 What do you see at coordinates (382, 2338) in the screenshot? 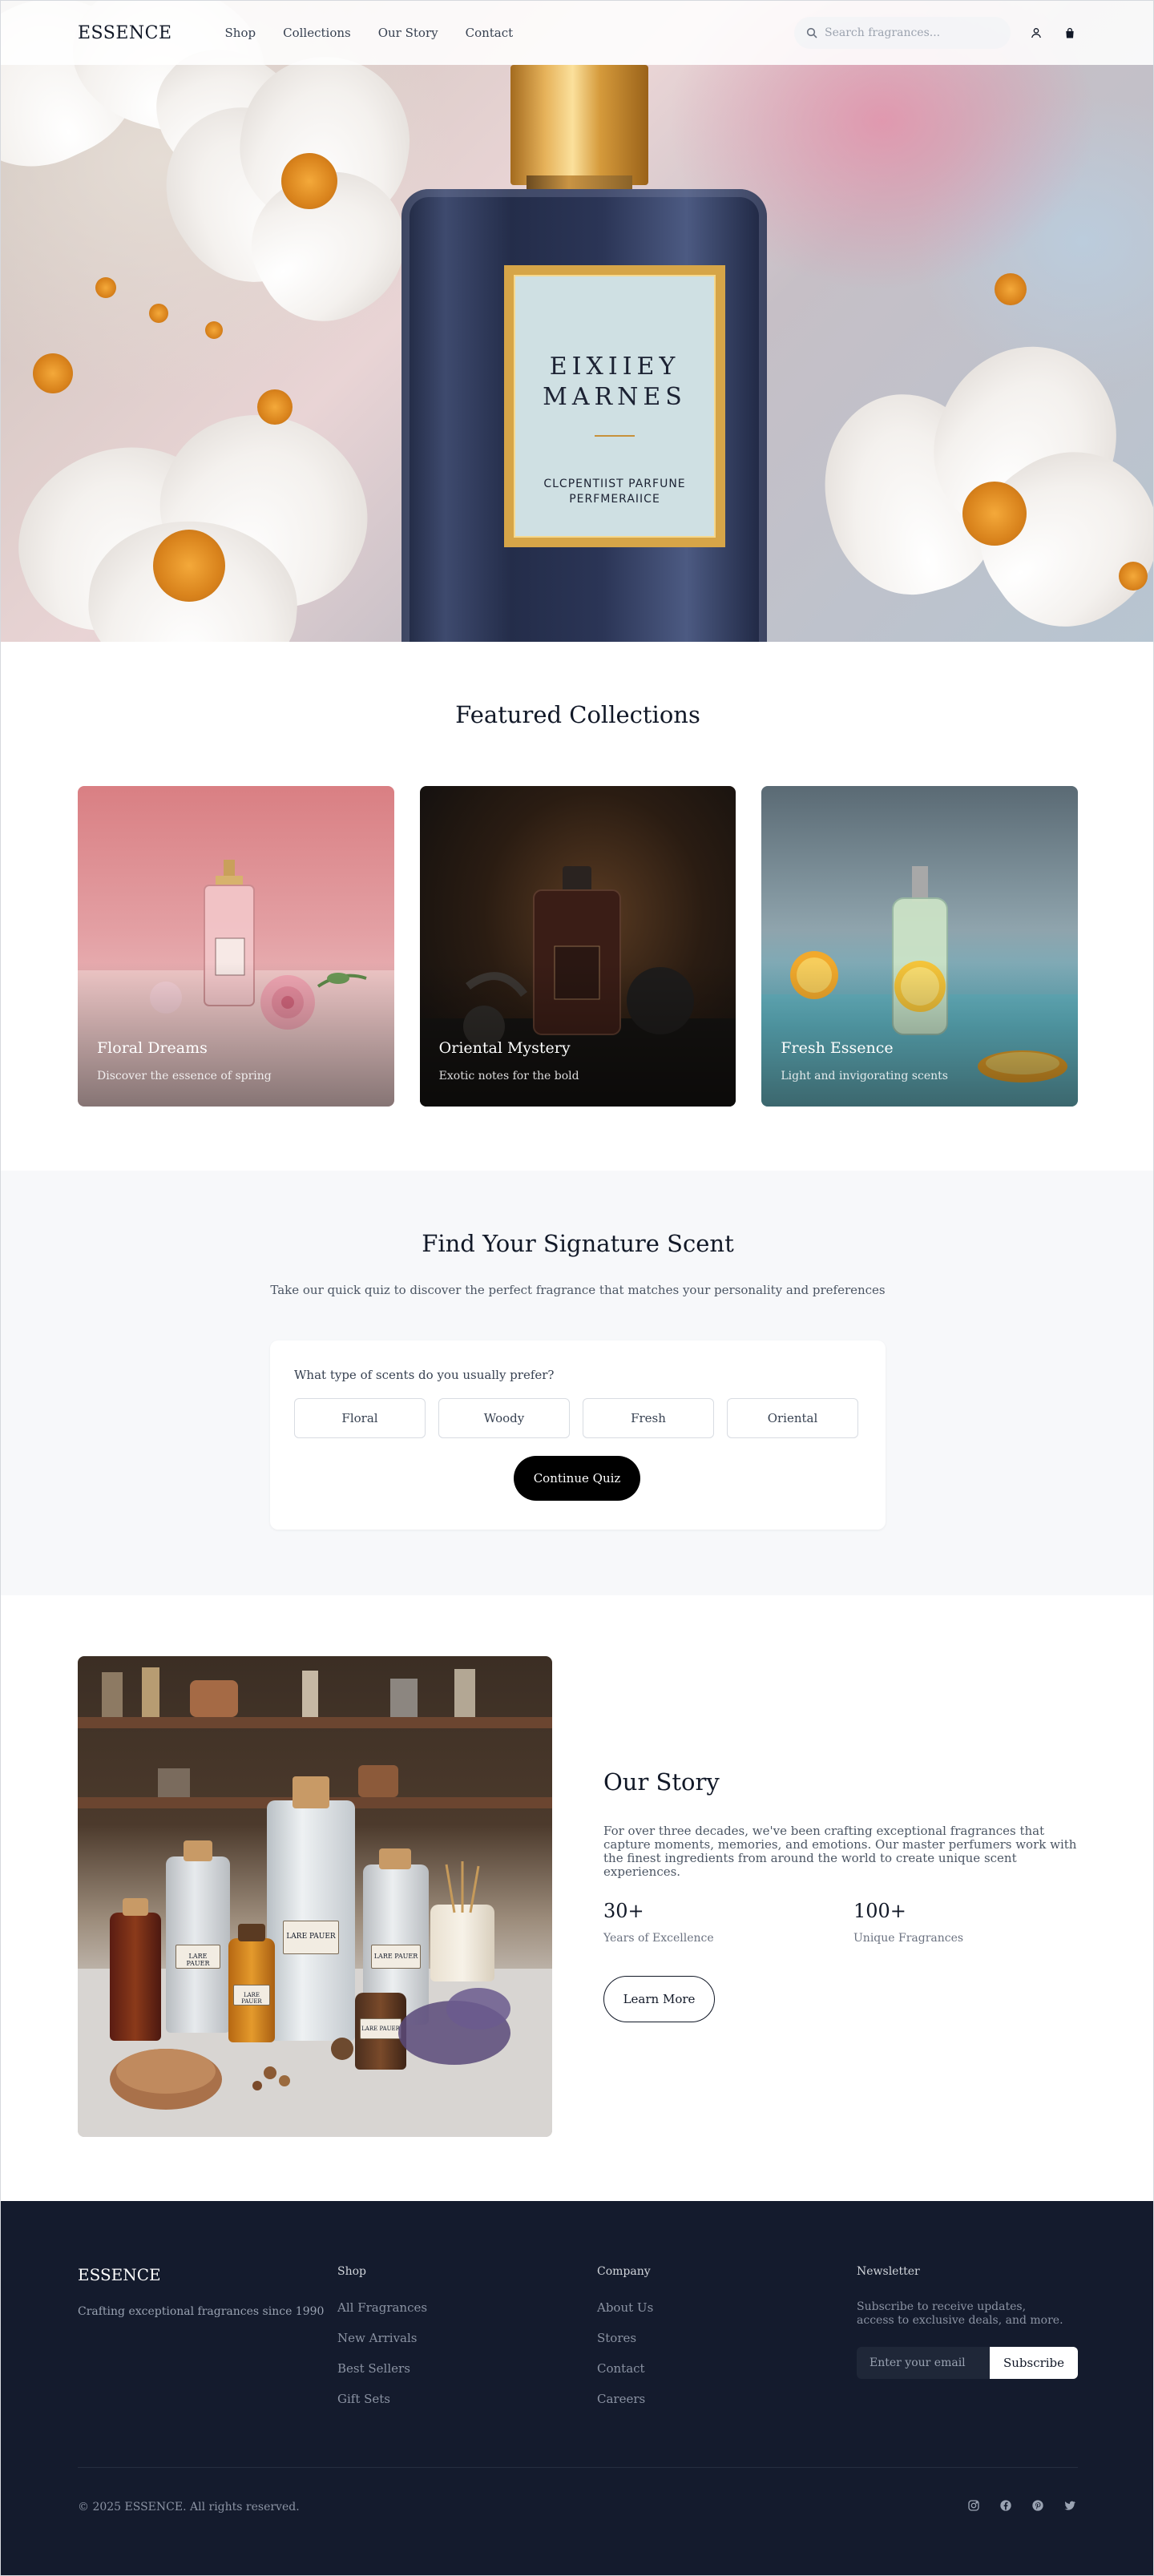
I see `footer-link-new-arrivals: New Arrivals` at bounding box center [382, 2338].